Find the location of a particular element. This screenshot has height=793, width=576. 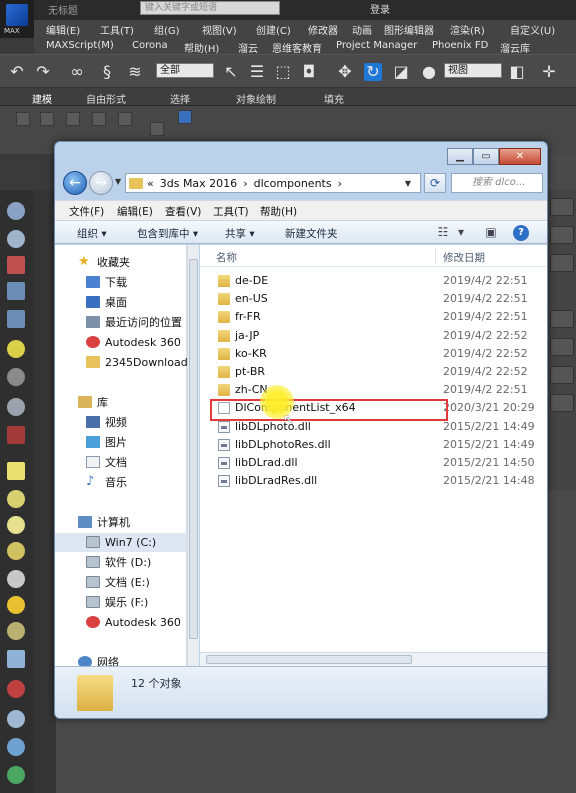

column-divider is located at coordinates (435, 256).